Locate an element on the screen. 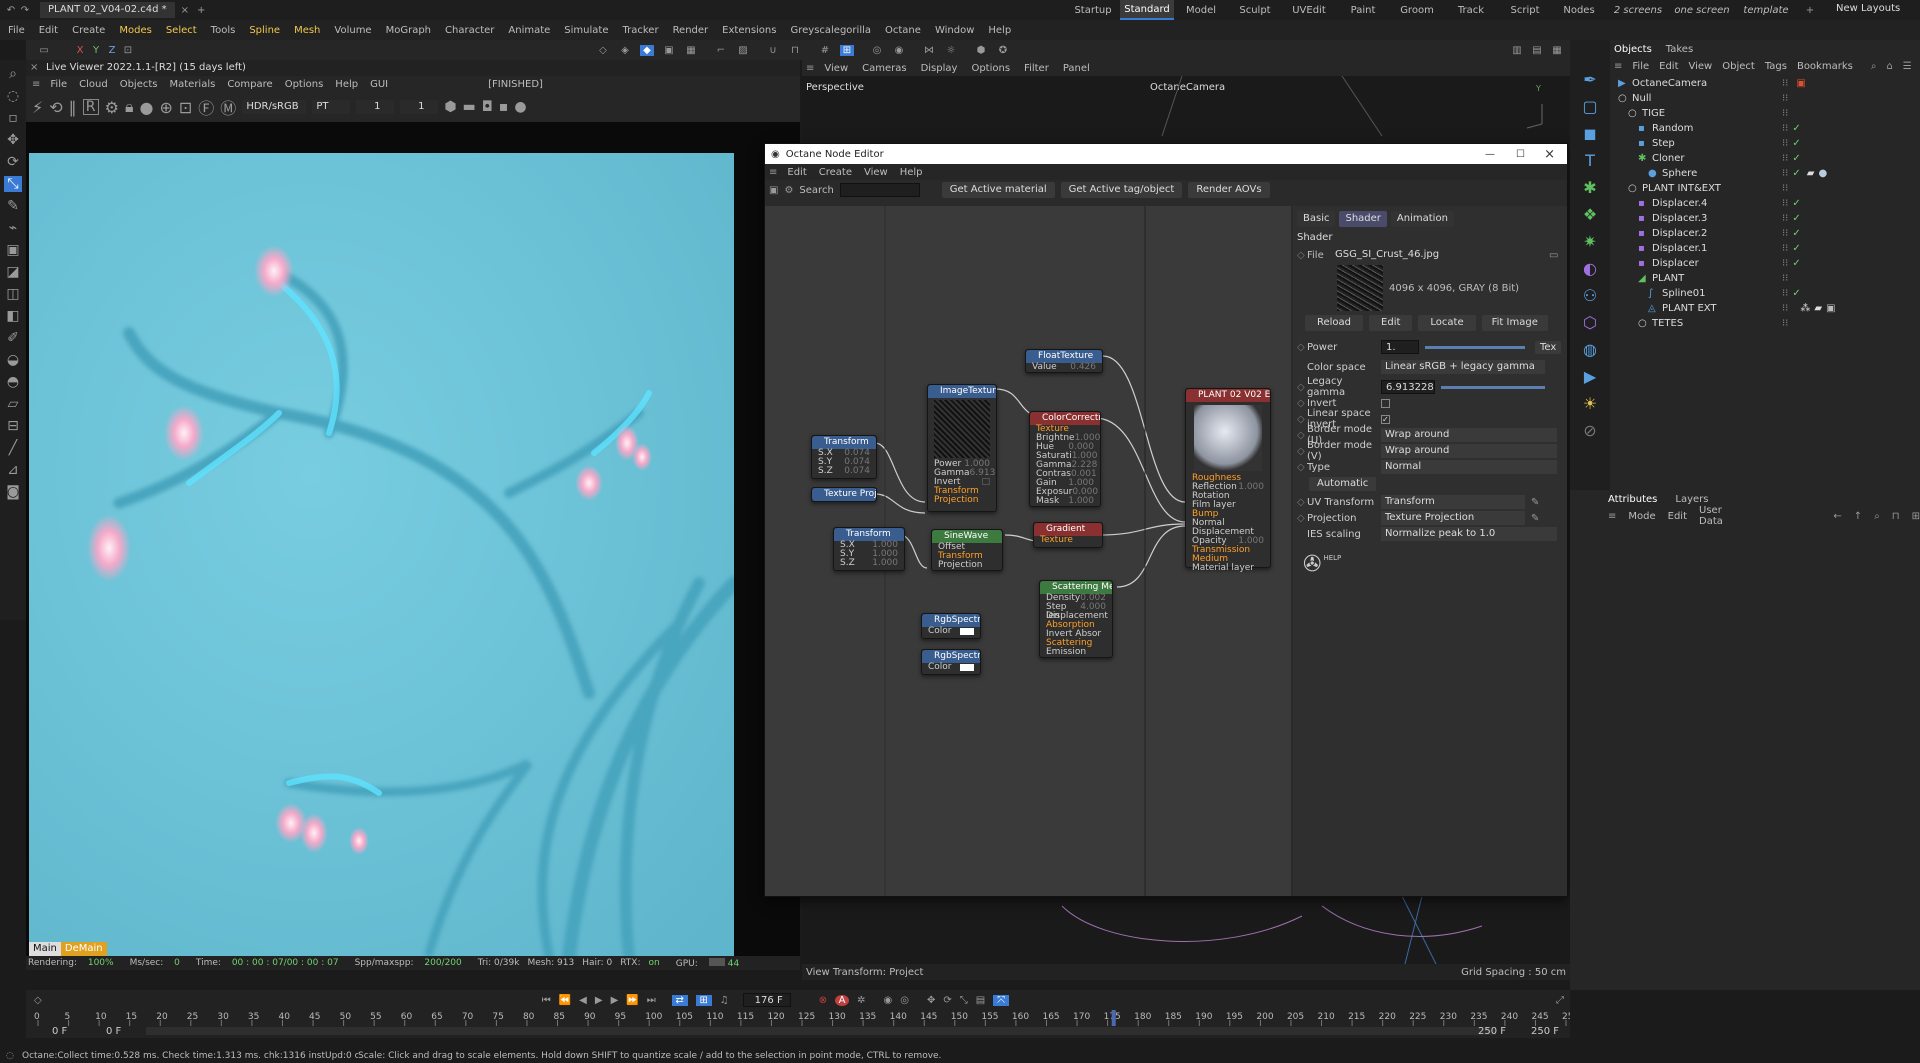 The image size is (1920, 1063). add-layout-icon: + is located at coordinates (1810, 10).